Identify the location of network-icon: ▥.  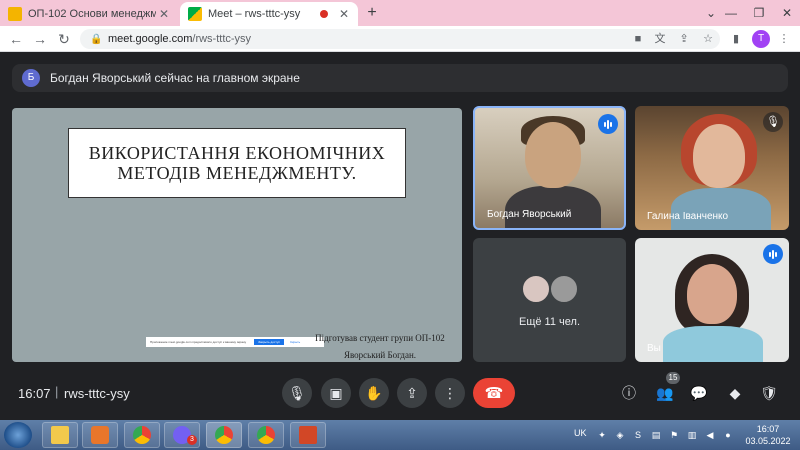
(692, 435).